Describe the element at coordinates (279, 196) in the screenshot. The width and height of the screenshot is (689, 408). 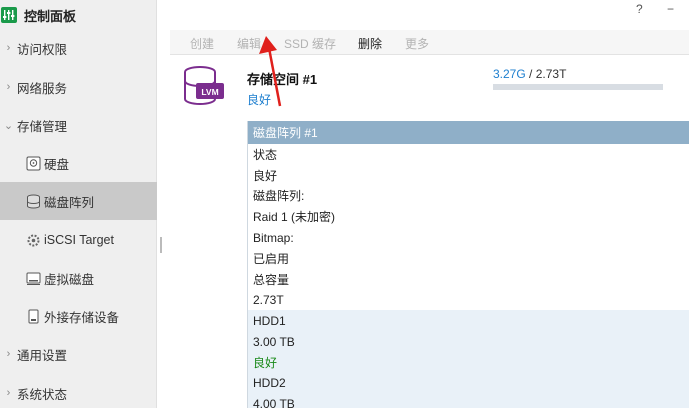
I see `detail-row: 磁盘阵列:` at that location.